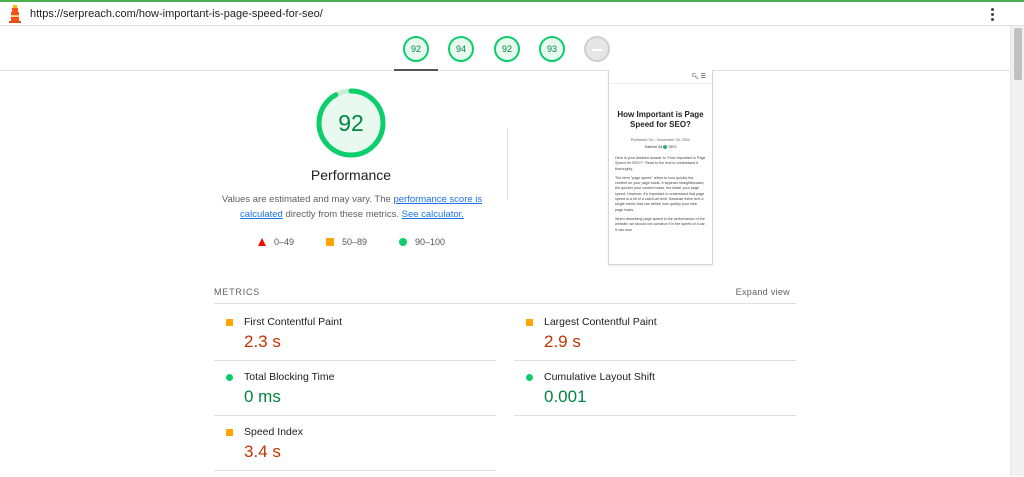 The image size is (1024, 477). What do you see at coordinates (416, 70) in the screenshot?
I see `active-tab-indicator` at bounding box center [416, 70].